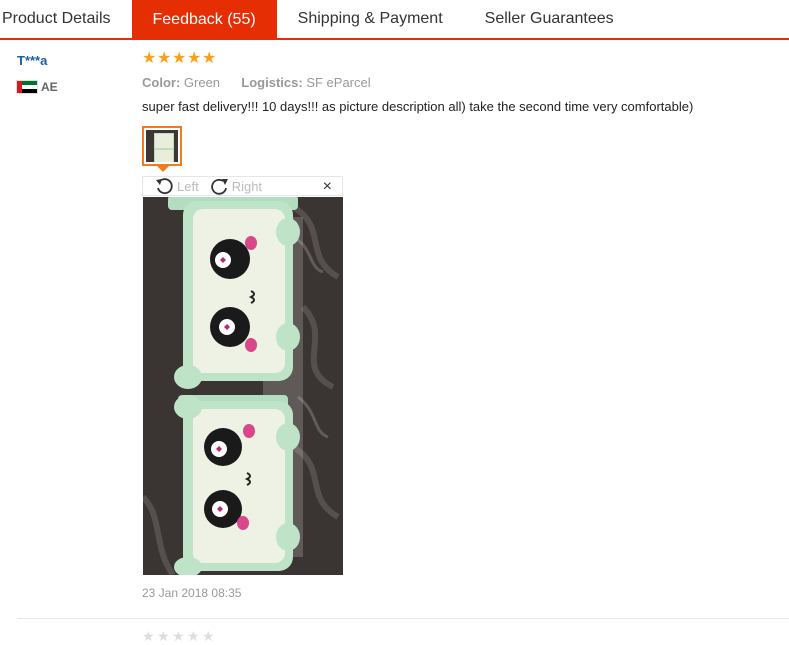 The width and height of the screenshot is (789, 645). Describe the element at coordinates (219, 186) in the screenshot. I see `rotate-right-icon` at that location.